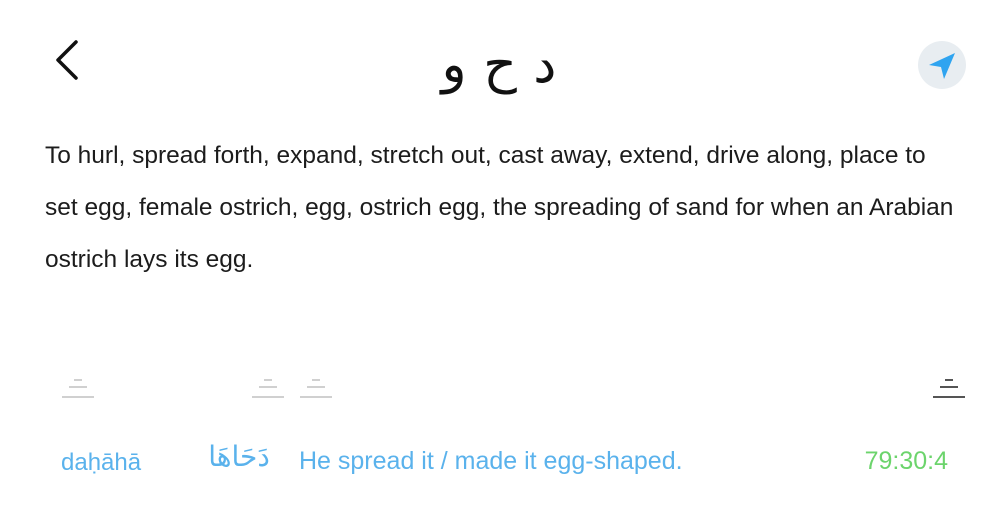 This screenshot has height=508, width=998. Describe the element at coordinates (491, 461) in the screenshot. I see `verse-translation: He spread it / made it egg-shaped.` at that location.